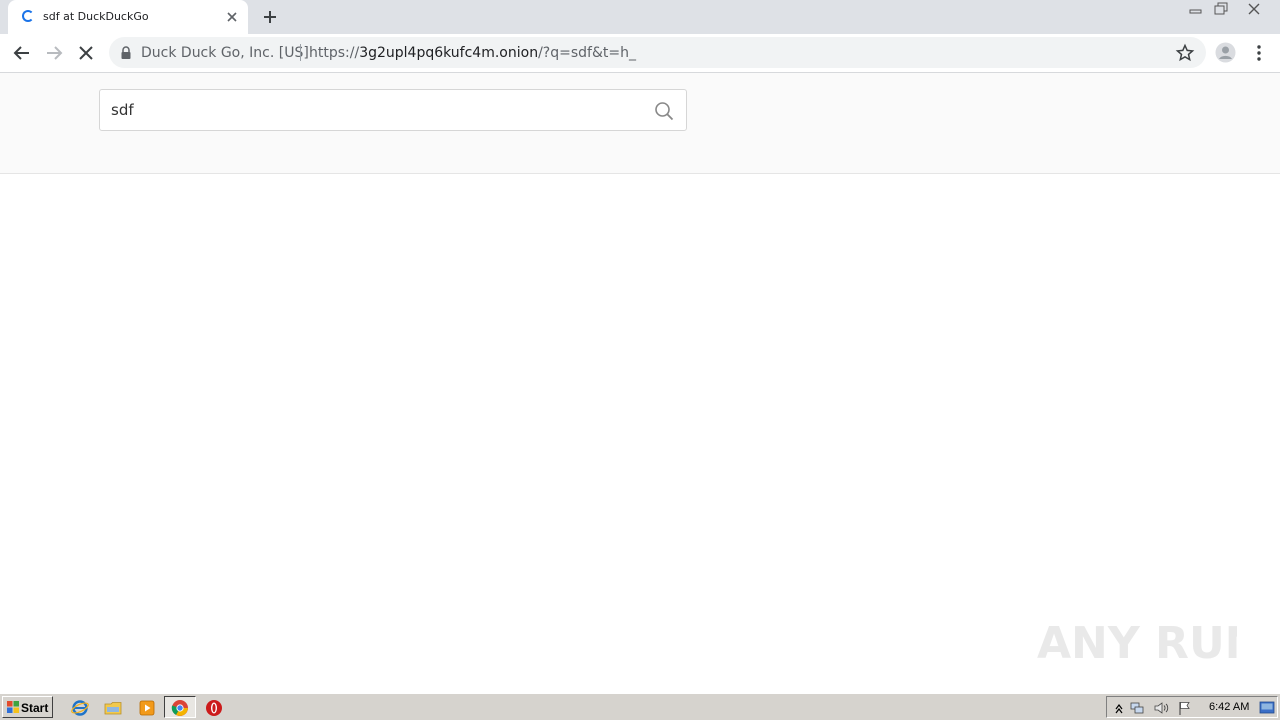 This screenshot has height=720, width=1280. I want to click on watermark-text: ANY RUN, so click(1137, 643).